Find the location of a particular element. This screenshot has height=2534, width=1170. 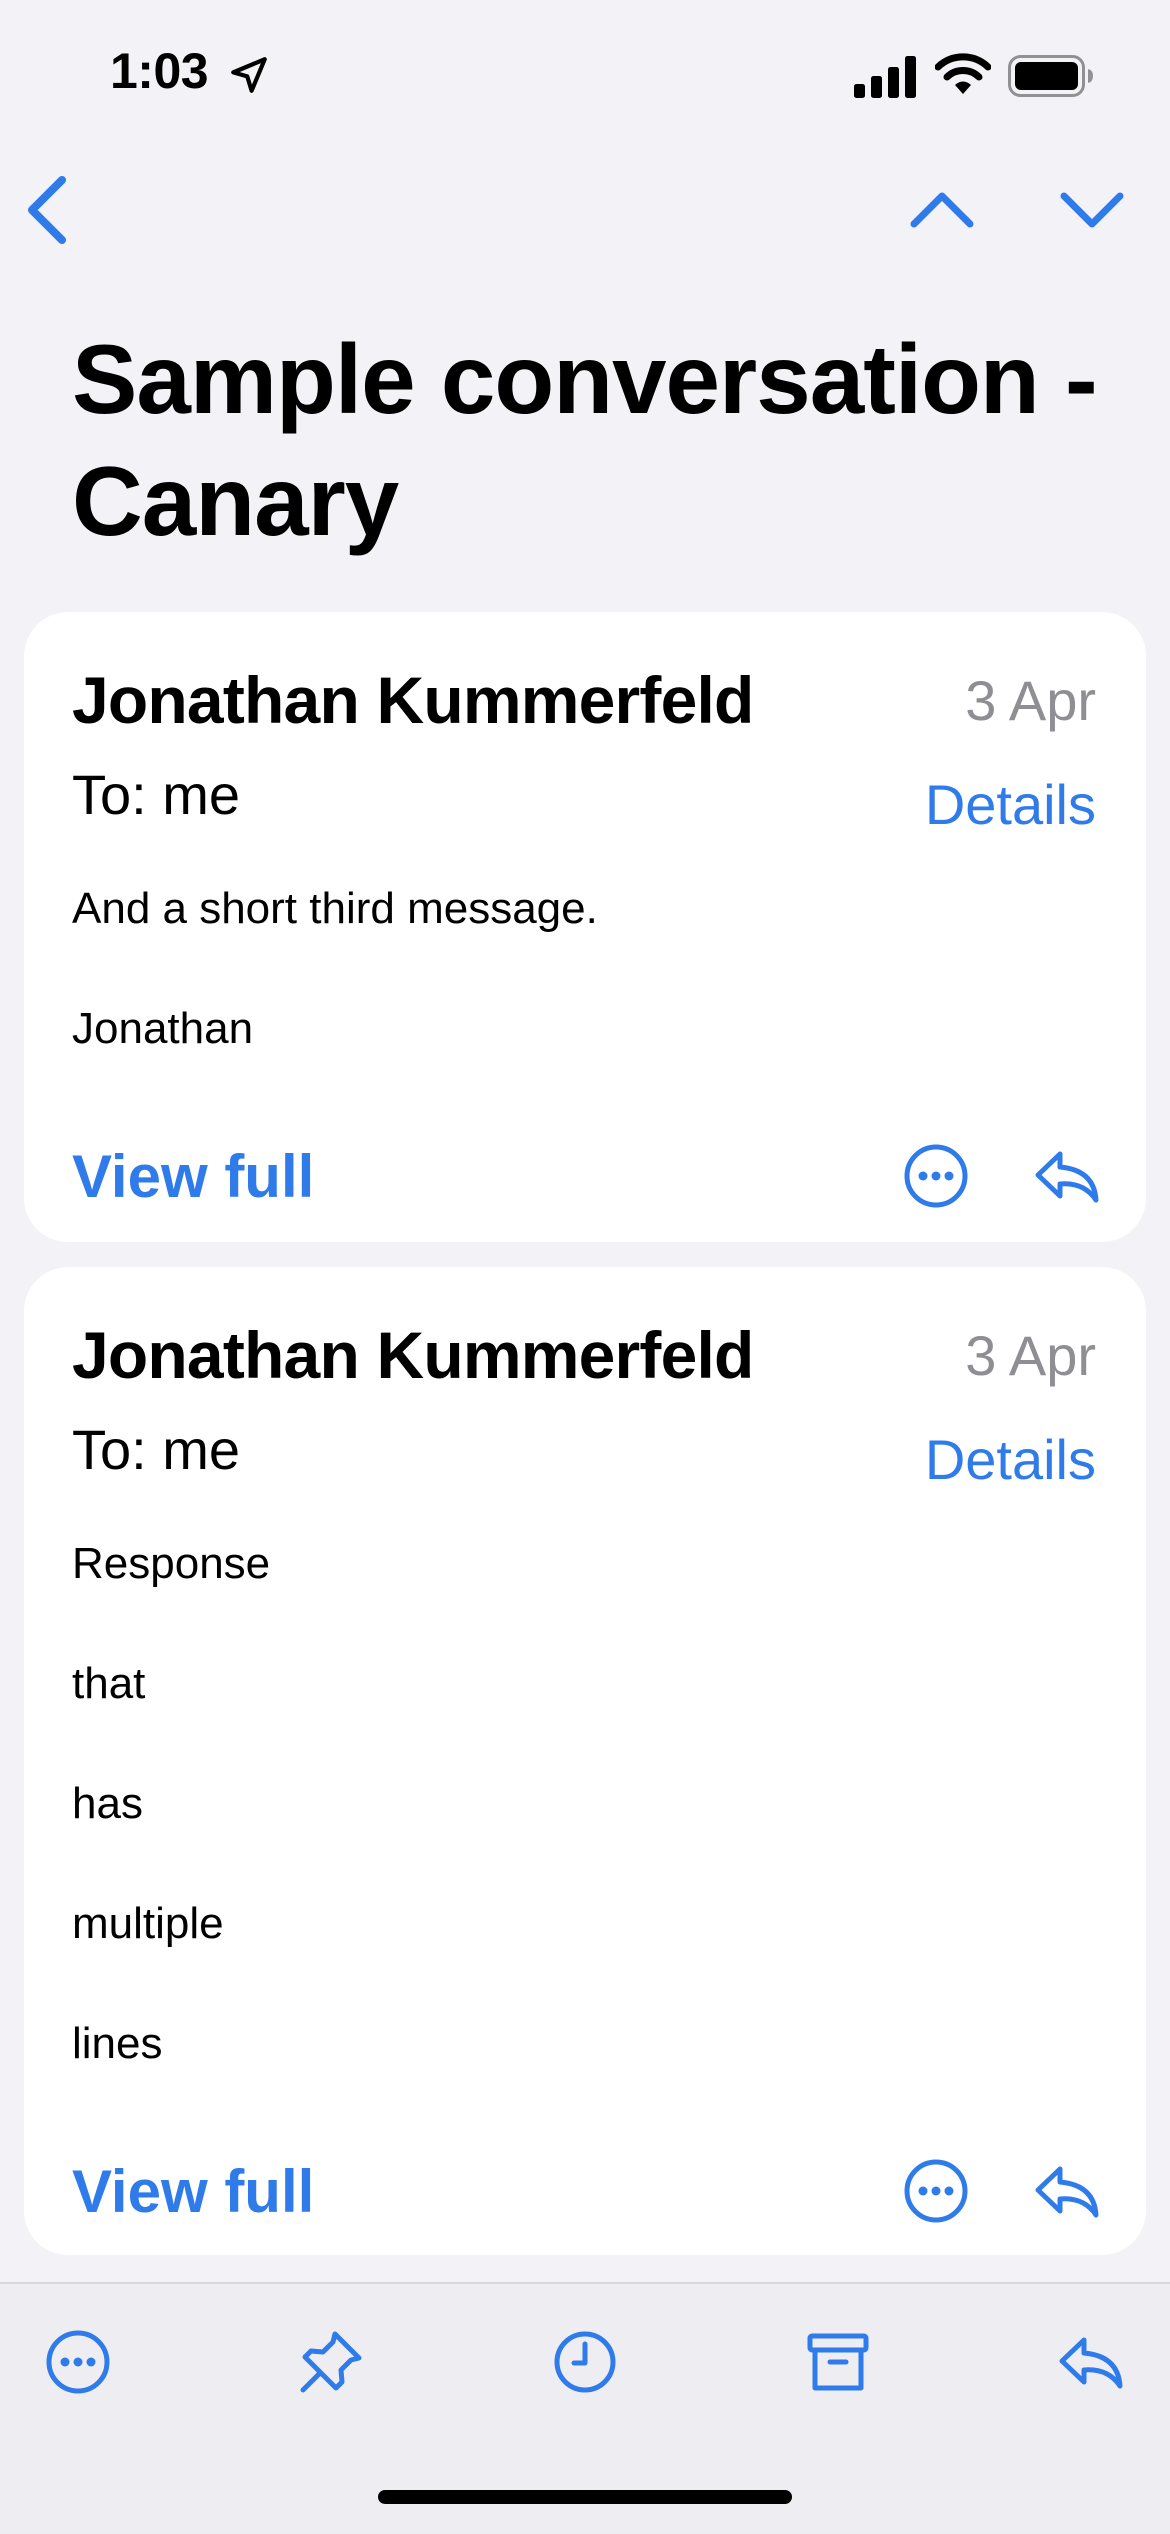

toolbar-pin-button is located at coordinates (331, 2362).